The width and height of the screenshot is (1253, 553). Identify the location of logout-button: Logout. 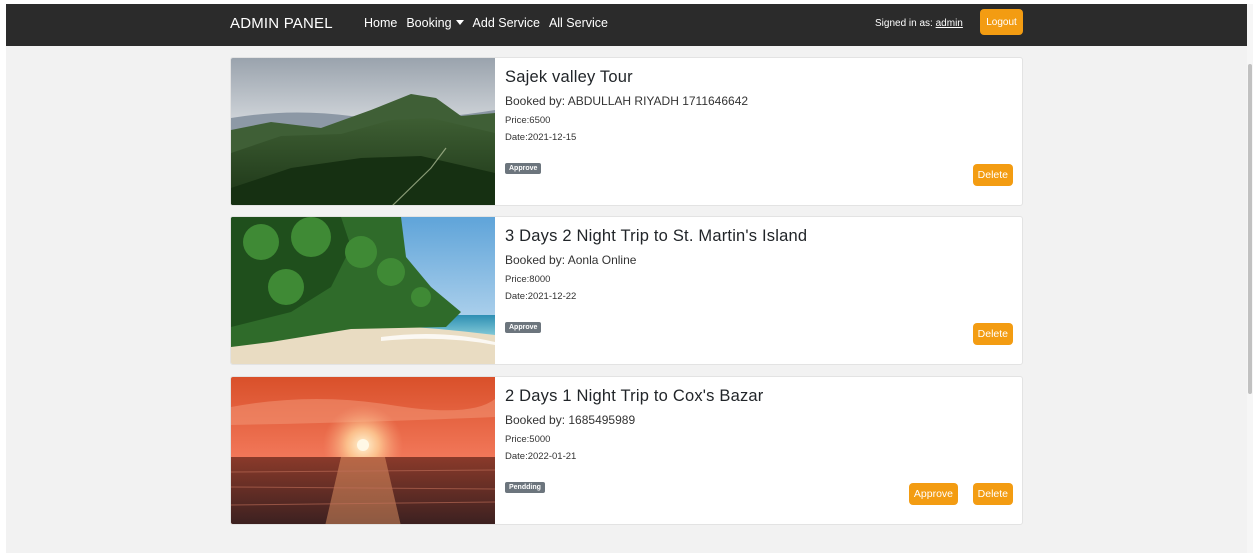
(1001, 22).